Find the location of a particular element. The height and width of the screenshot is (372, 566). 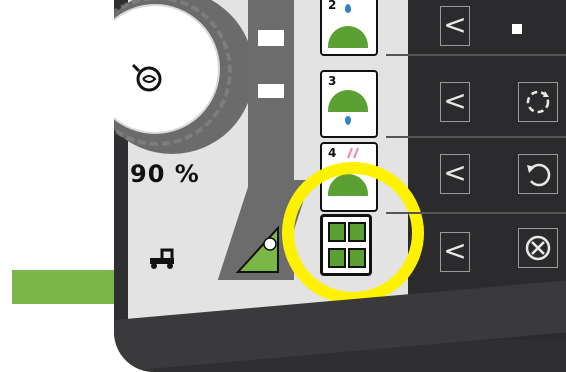

chevron-left-button-4: < is located at coordinates (455, 252).